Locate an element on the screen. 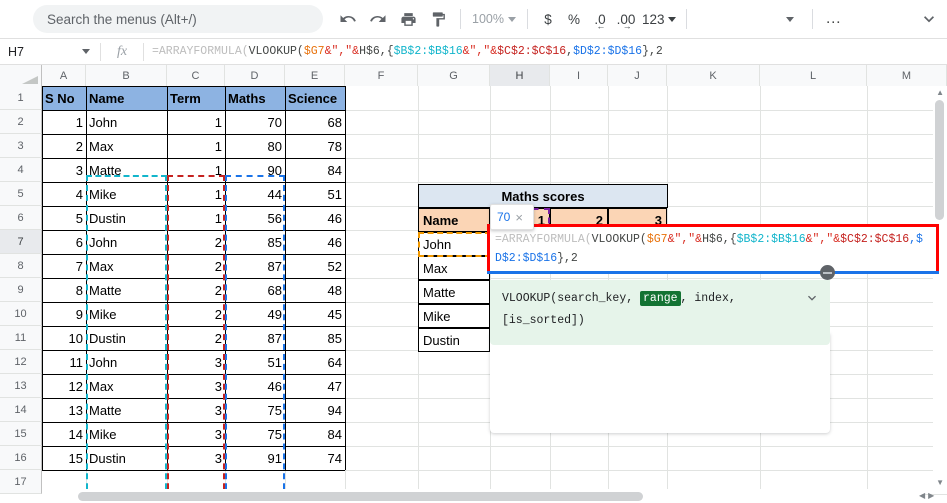 The width and height of the screenshot is (947, 503). grid-cell: Name is located at coordinates (126, 98).